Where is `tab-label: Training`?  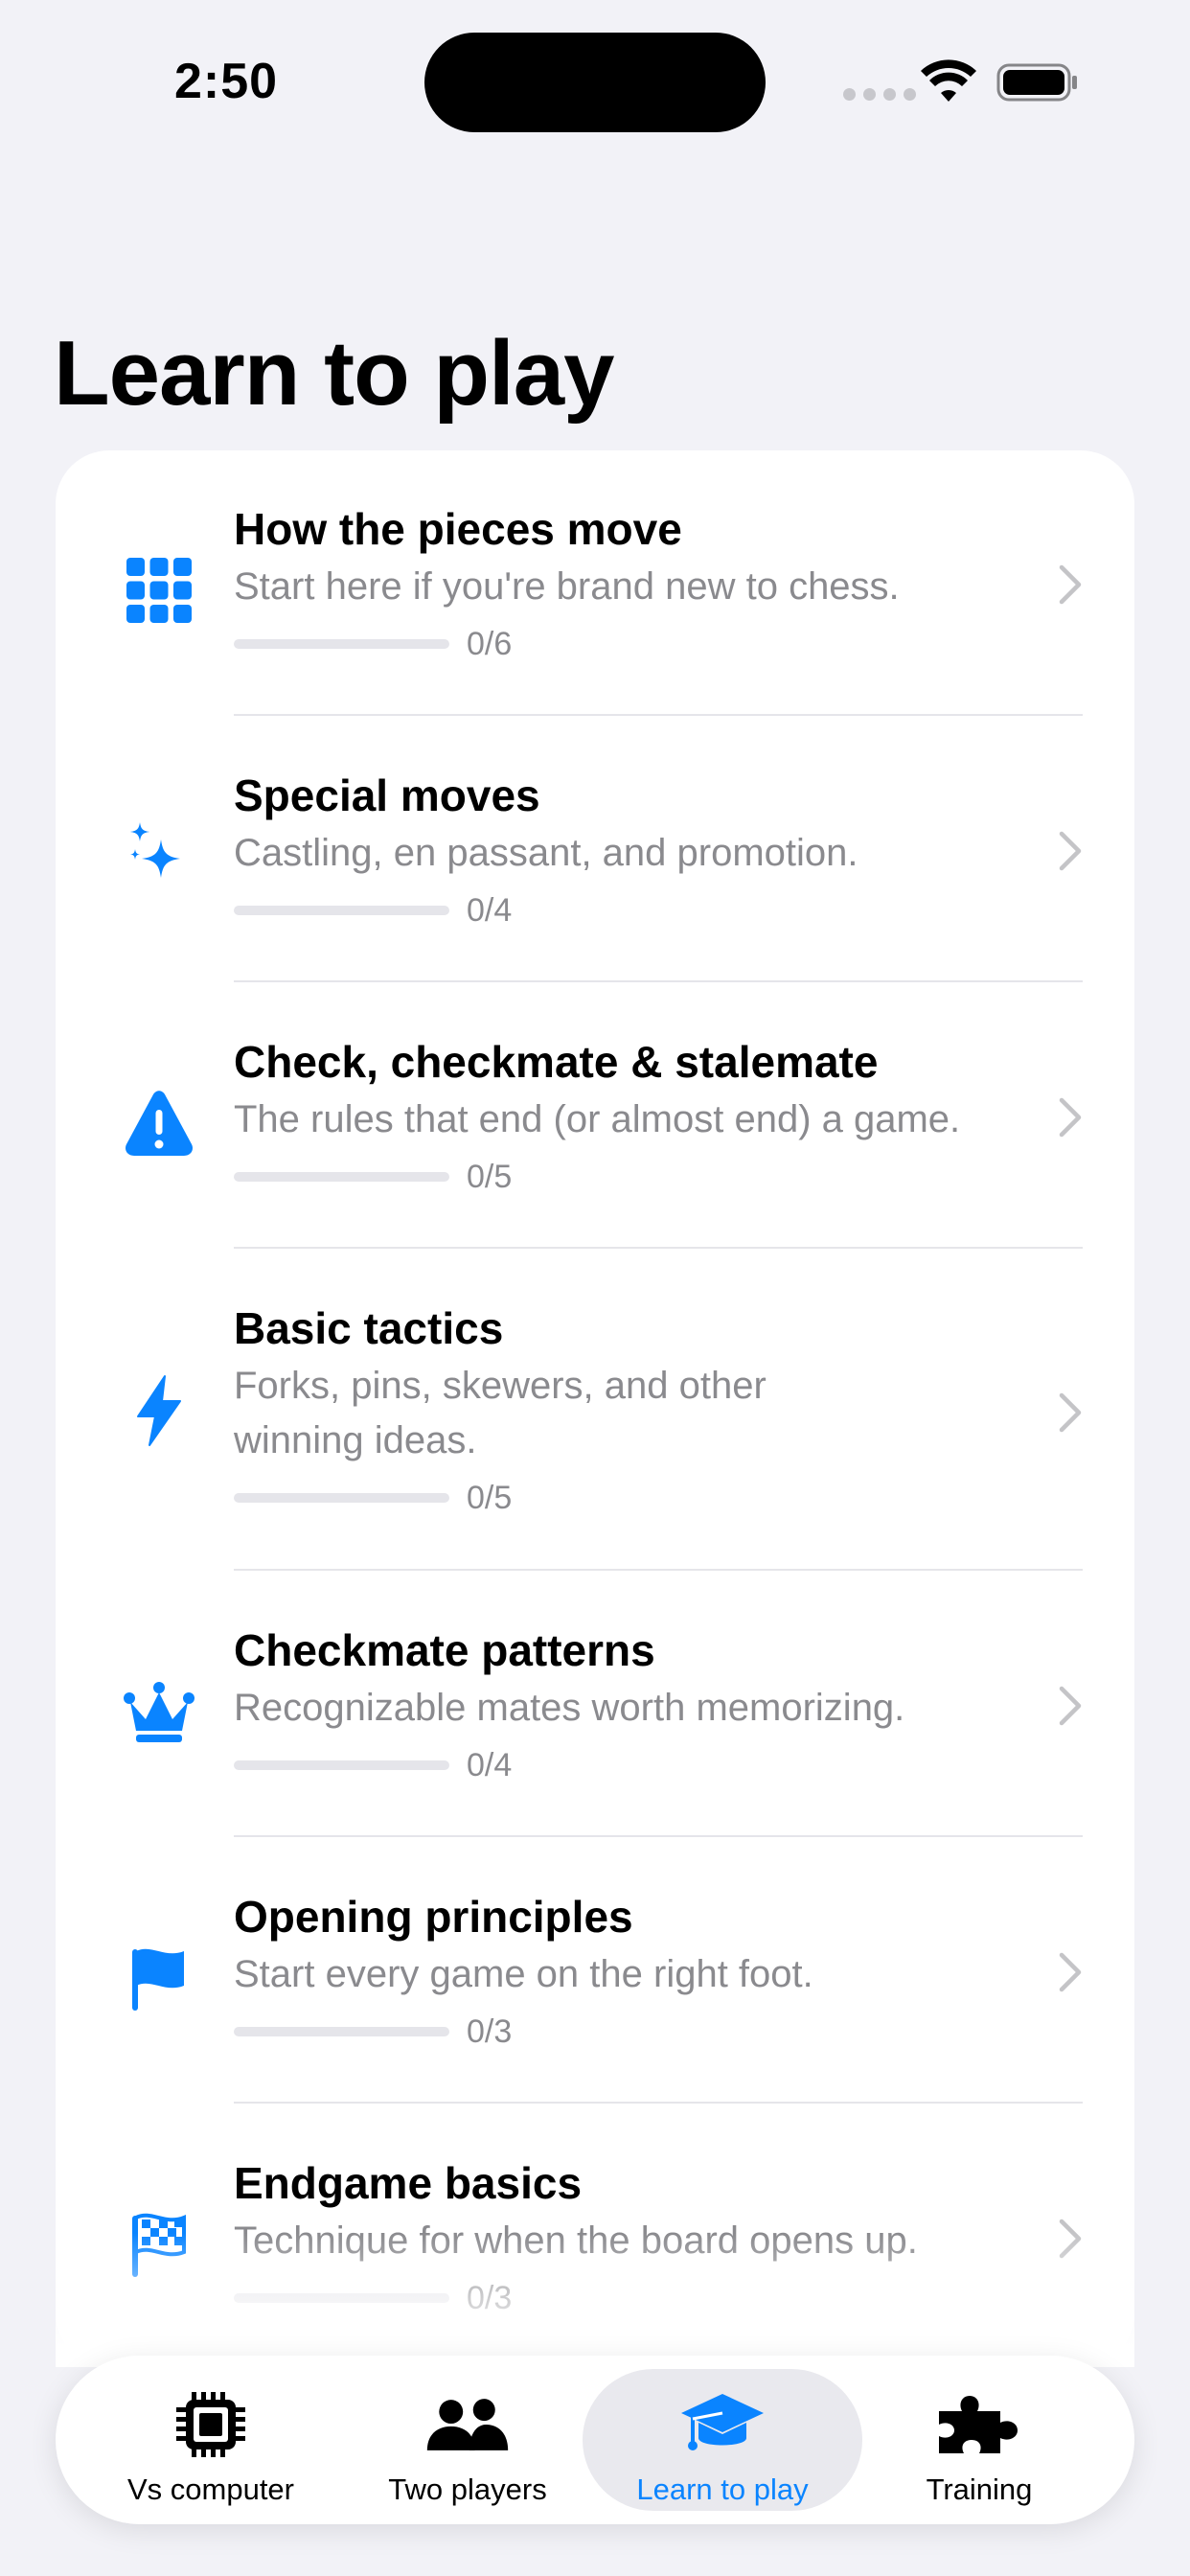
tab-label: Training is located at coordinates (980, 2489).